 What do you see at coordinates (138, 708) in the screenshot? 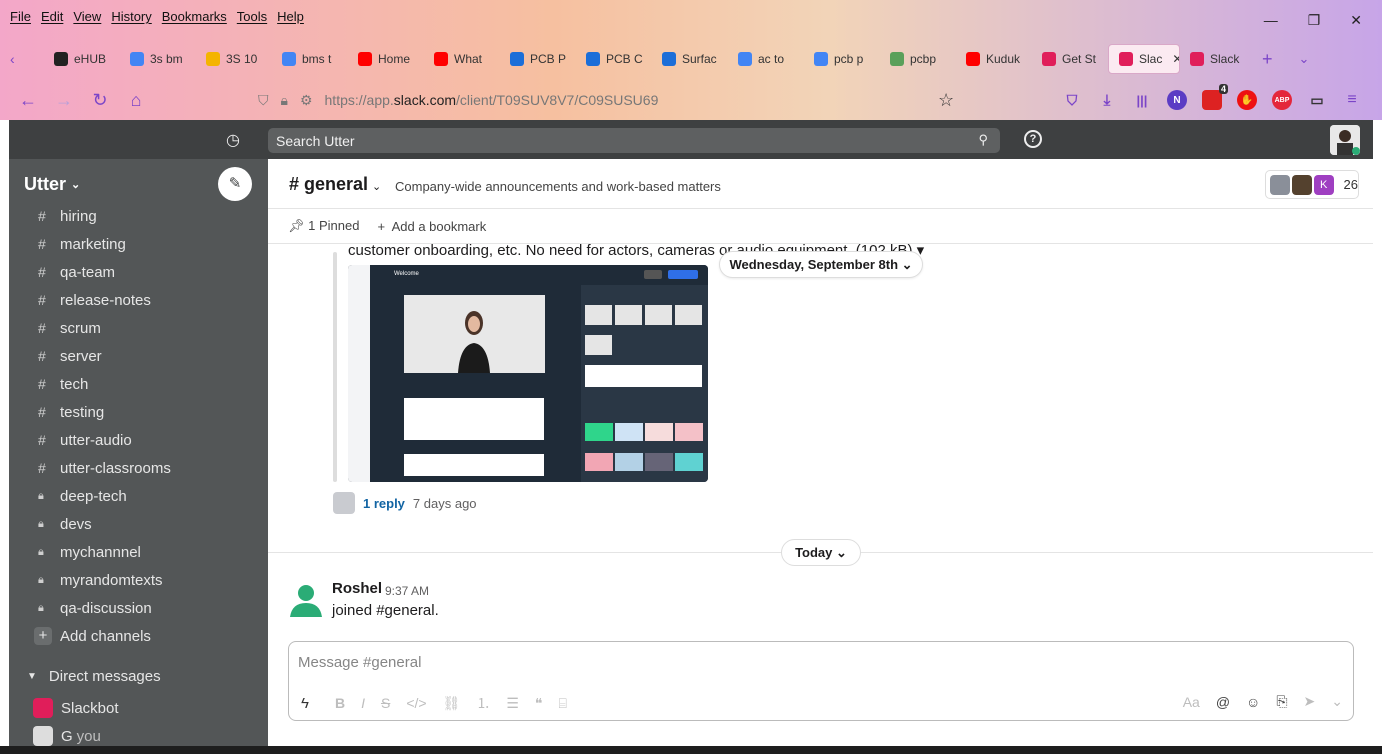
I see `dm-item: Slackbot` at bounding box center [138, 708].